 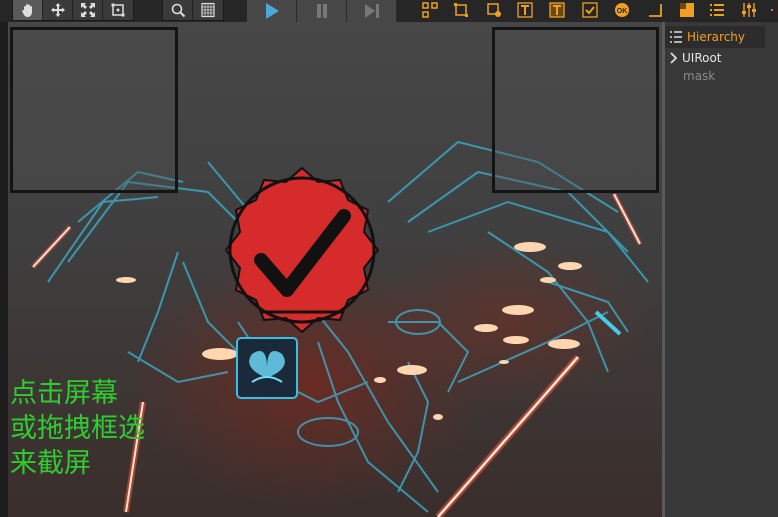 I want to click on hand-tool-button, so click(x=28, y=10).